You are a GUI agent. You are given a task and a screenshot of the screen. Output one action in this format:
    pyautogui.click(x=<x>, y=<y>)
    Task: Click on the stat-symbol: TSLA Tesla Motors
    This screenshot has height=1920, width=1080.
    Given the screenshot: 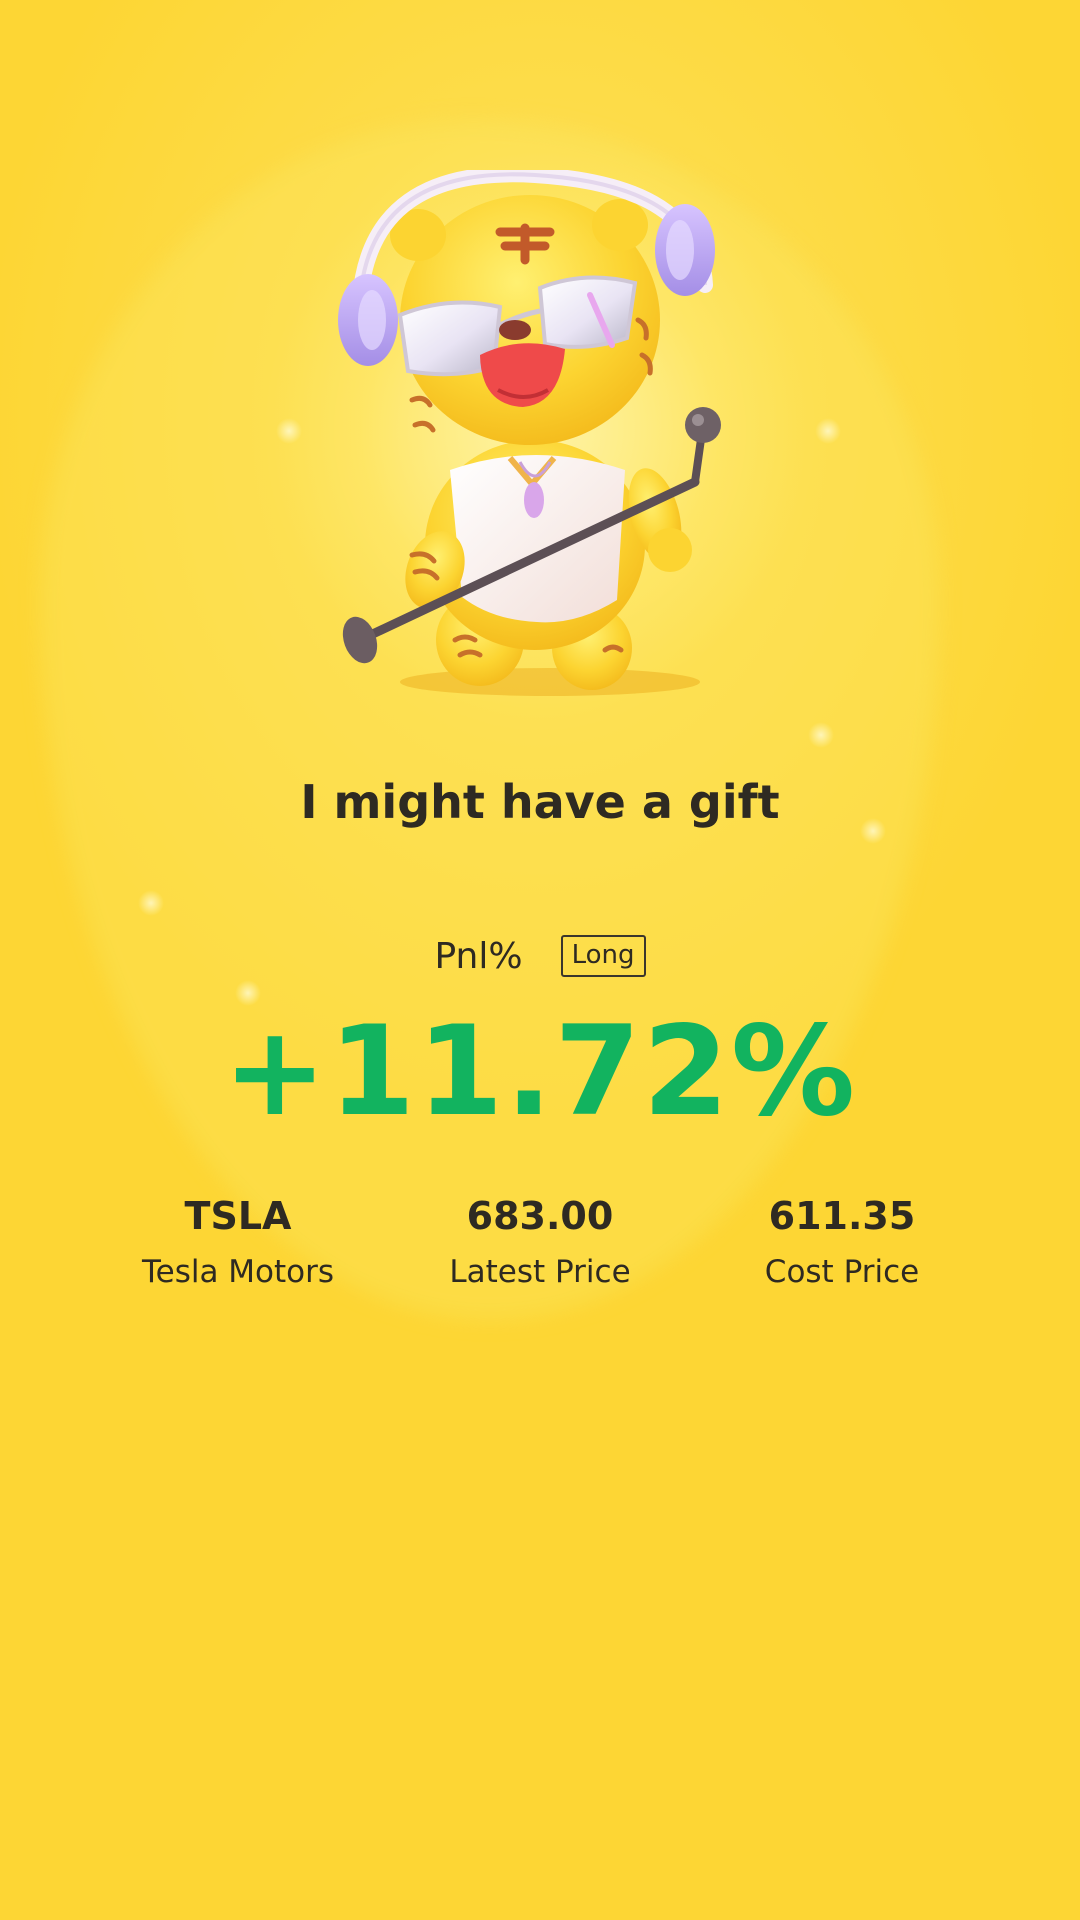 What is the action you would take?
    pyautogui.click(x=238, y=1241)
    